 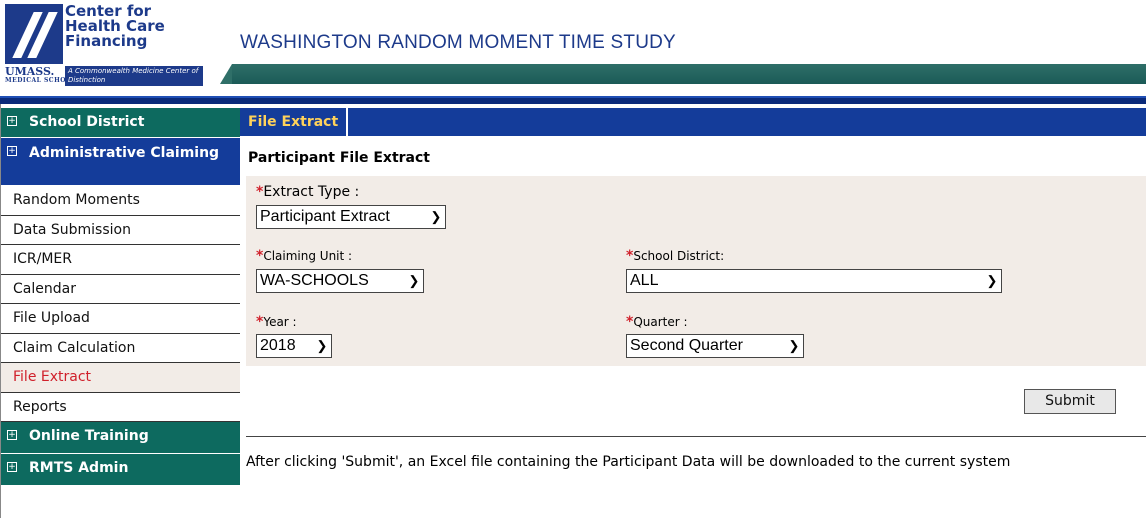 I want to click on year-select: 2018 ❯, so click(x=294, y=346).